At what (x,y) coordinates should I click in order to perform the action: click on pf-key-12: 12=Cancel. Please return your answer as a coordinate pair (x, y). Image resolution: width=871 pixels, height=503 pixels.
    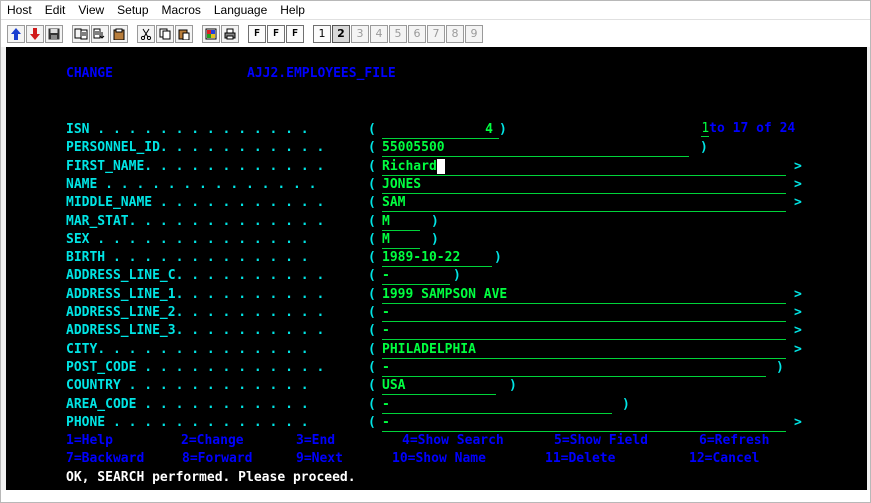
    Looking at the image, I should click on (724, 459).